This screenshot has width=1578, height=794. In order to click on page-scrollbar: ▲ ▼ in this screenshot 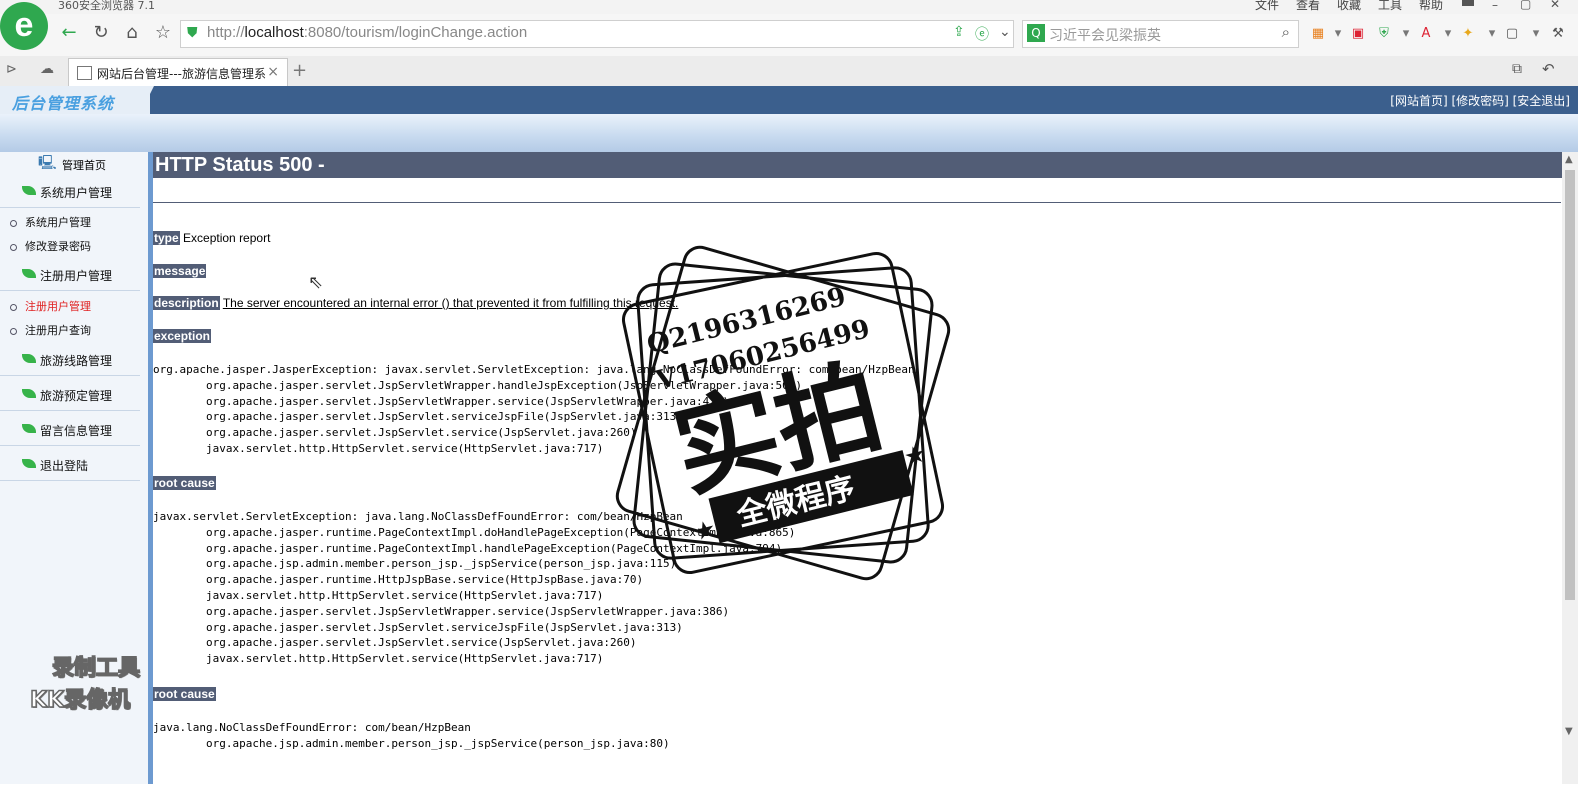, I will do `click(1570, 468)`.